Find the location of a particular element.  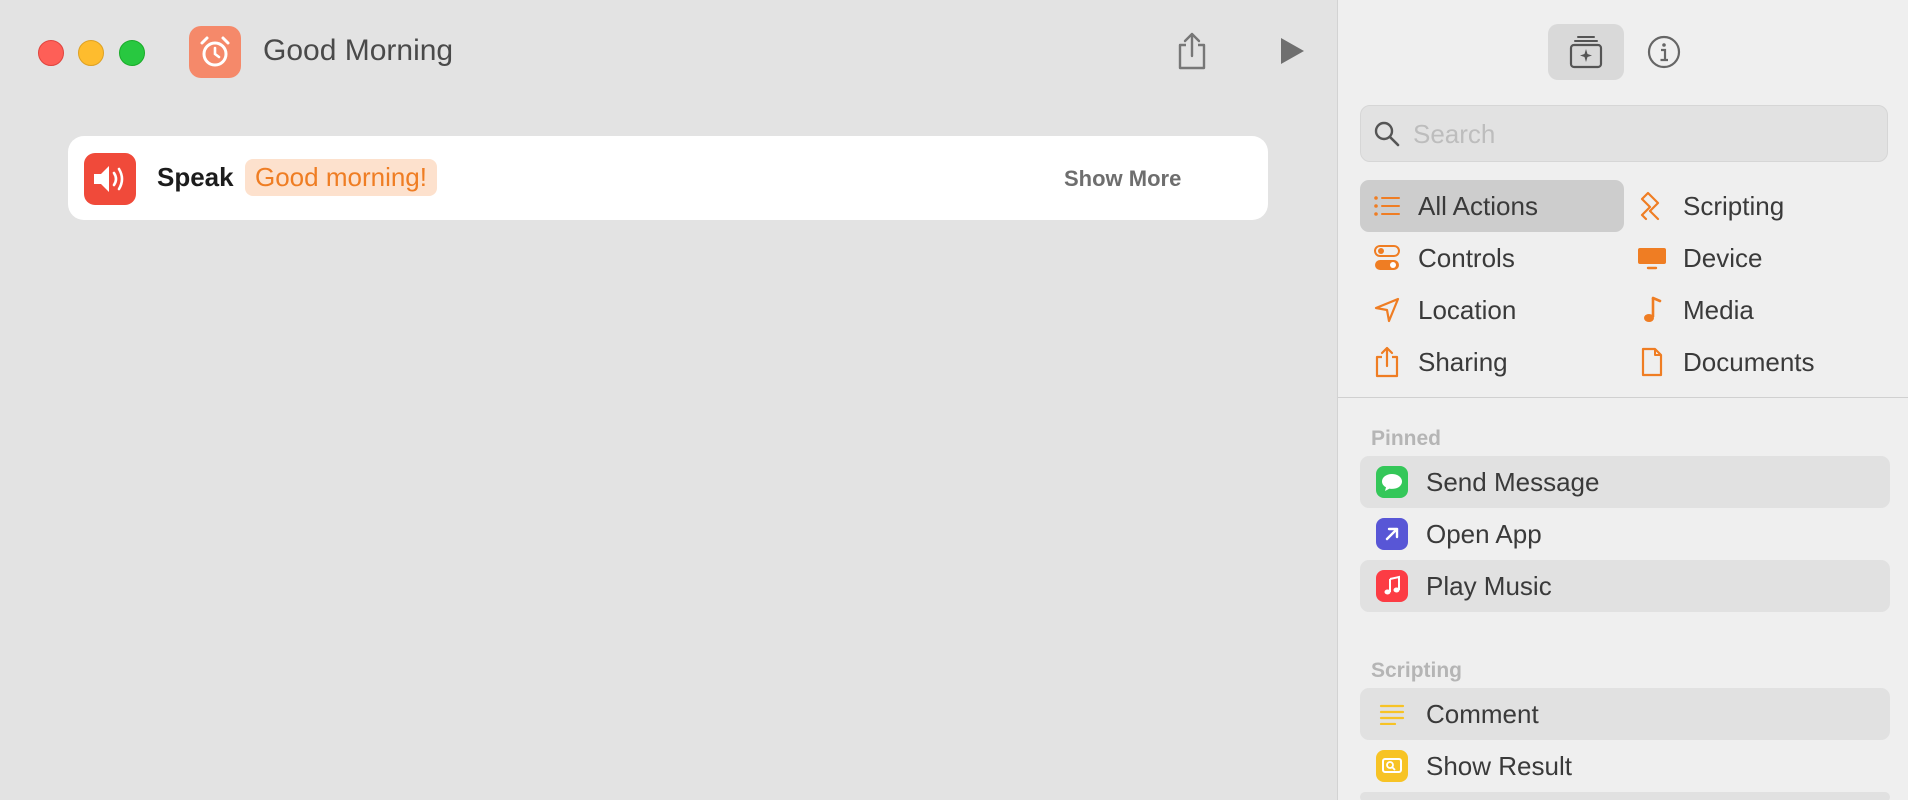

scripting-icon is located at coordinates (1652, 206).